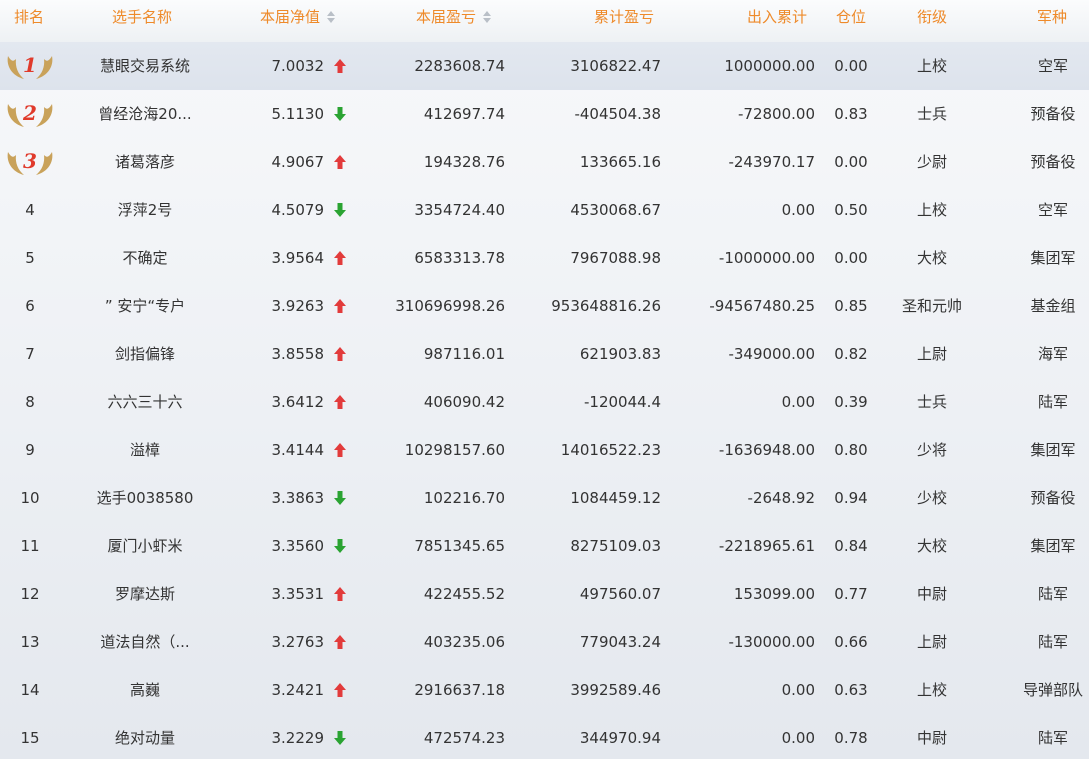  What do you see at coordinates (145, 210) in the screenshot?
I see `player-name: 浮萍2号` at bounding box center [145, 210].